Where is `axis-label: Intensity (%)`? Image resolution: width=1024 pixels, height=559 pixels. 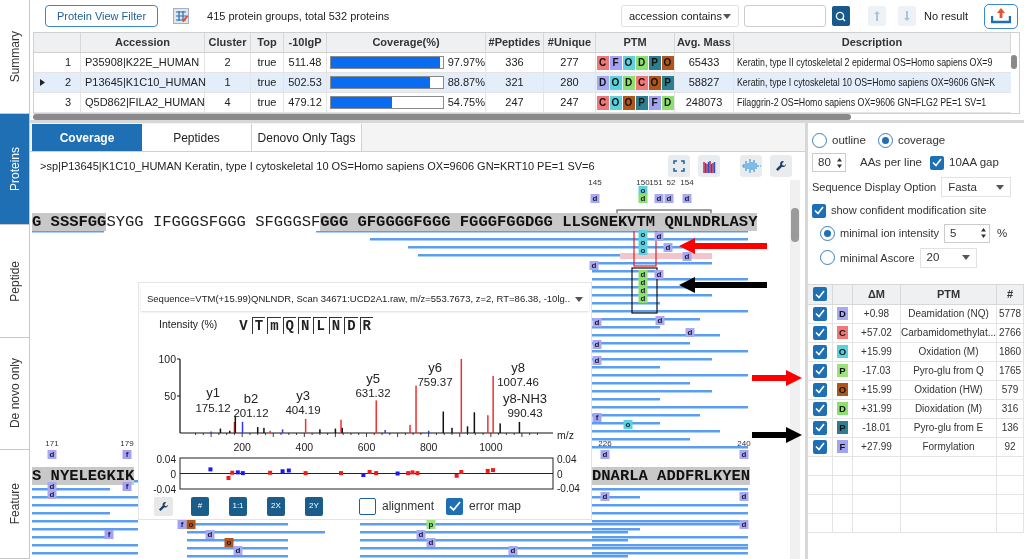
axis-label: Intensity (%) is located at coordinates (188, 325).